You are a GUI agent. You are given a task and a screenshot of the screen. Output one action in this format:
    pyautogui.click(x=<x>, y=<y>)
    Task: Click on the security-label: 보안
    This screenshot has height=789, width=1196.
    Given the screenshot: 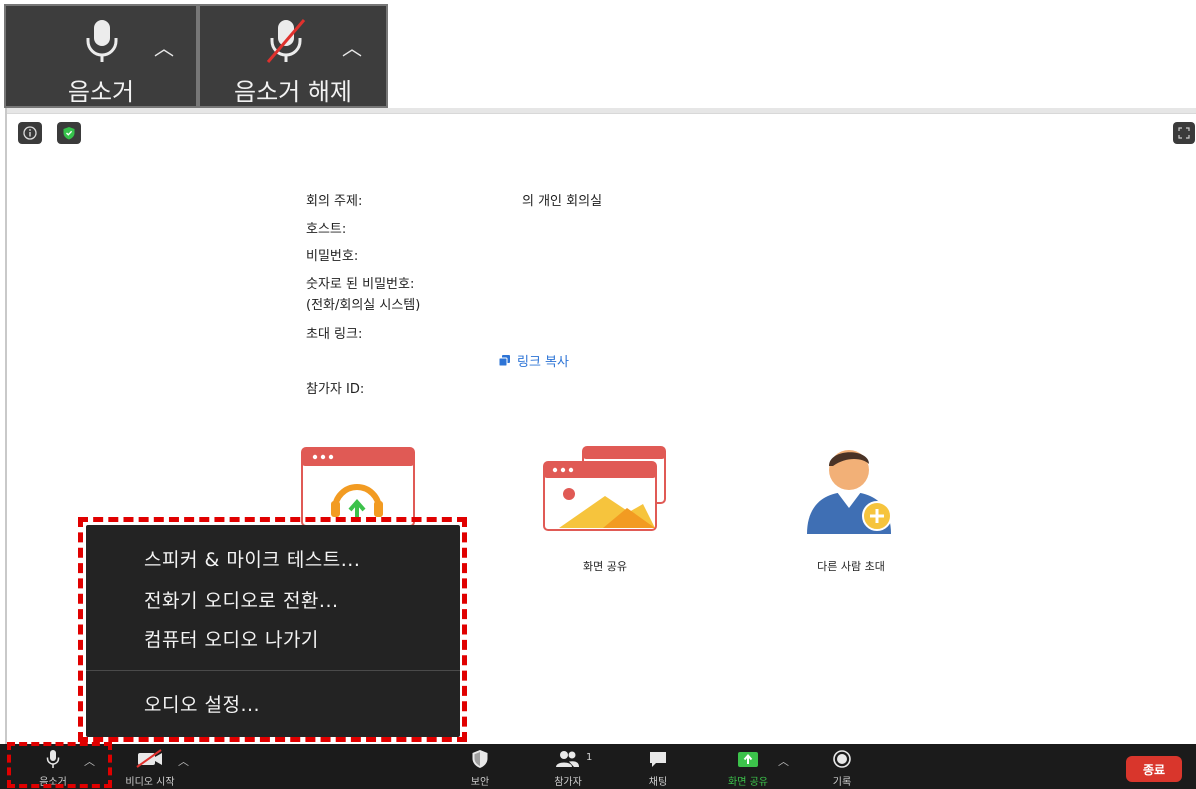 What is the action you would take?
    pyautogui.click(x=480, y=782)
    